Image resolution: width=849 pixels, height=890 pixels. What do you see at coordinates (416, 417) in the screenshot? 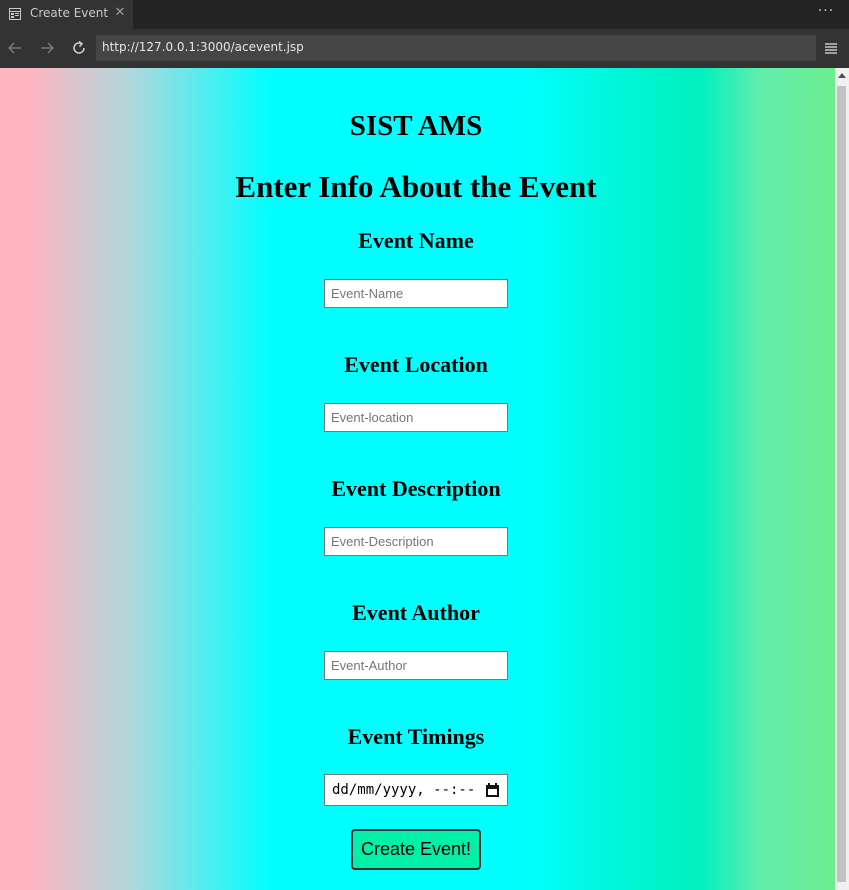
I see `event-location-input` at bounding box center [416, 417].